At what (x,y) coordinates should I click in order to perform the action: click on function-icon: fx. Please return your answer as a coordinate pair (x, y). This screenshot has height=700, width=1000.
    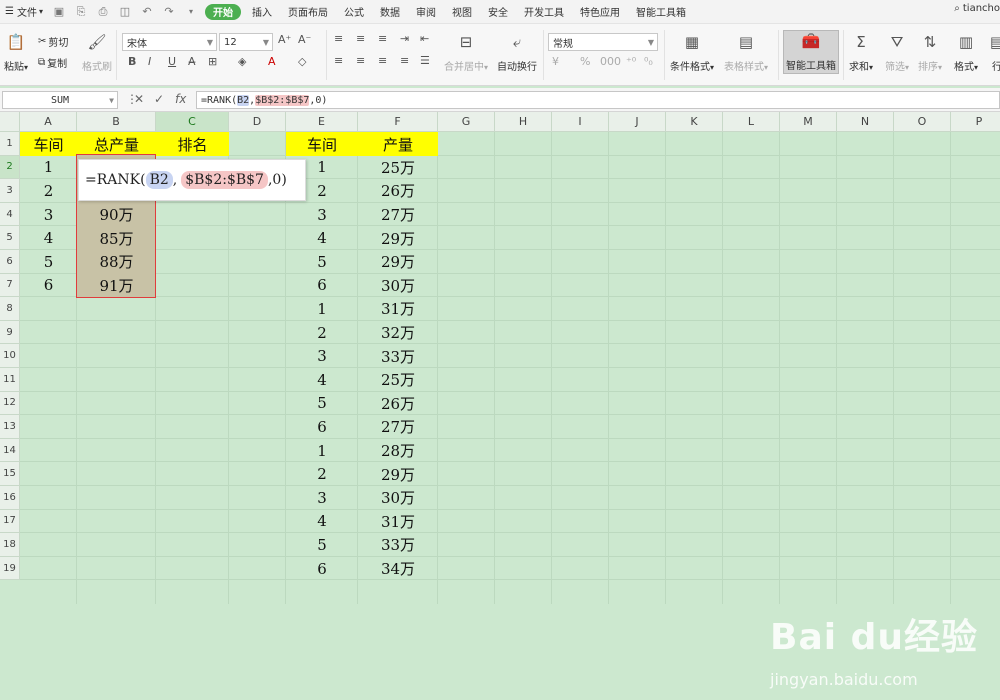
    Looking at the image, I should click on (180, 99).